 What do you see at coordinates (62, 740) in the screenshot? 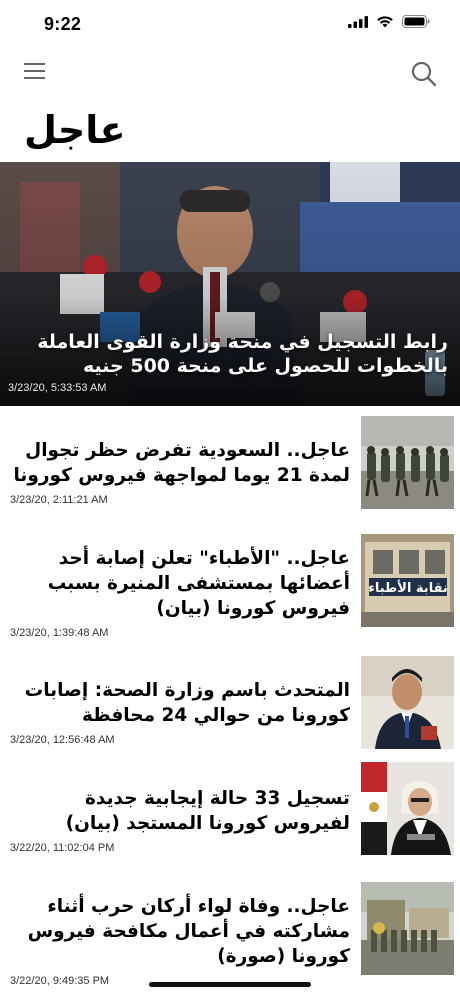
I see `article-date: 3/23/20, 12:56:48 AM` at bounding box center [62, 740].